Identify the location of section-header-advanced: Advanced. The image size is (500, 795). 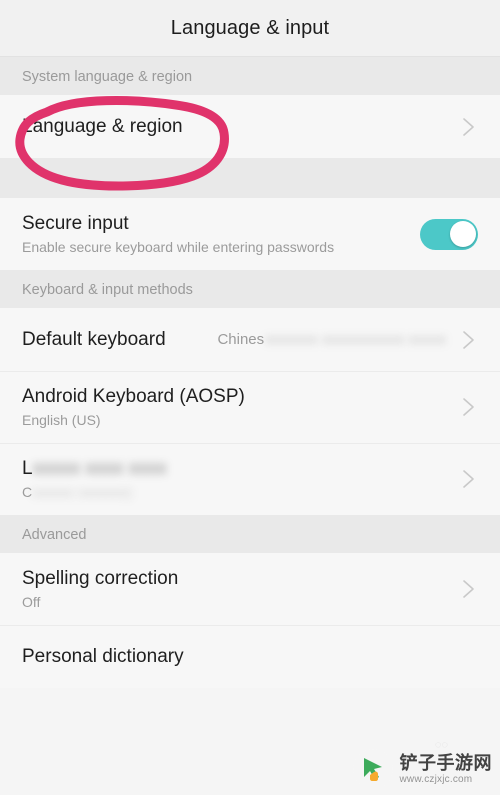
(250, 534).